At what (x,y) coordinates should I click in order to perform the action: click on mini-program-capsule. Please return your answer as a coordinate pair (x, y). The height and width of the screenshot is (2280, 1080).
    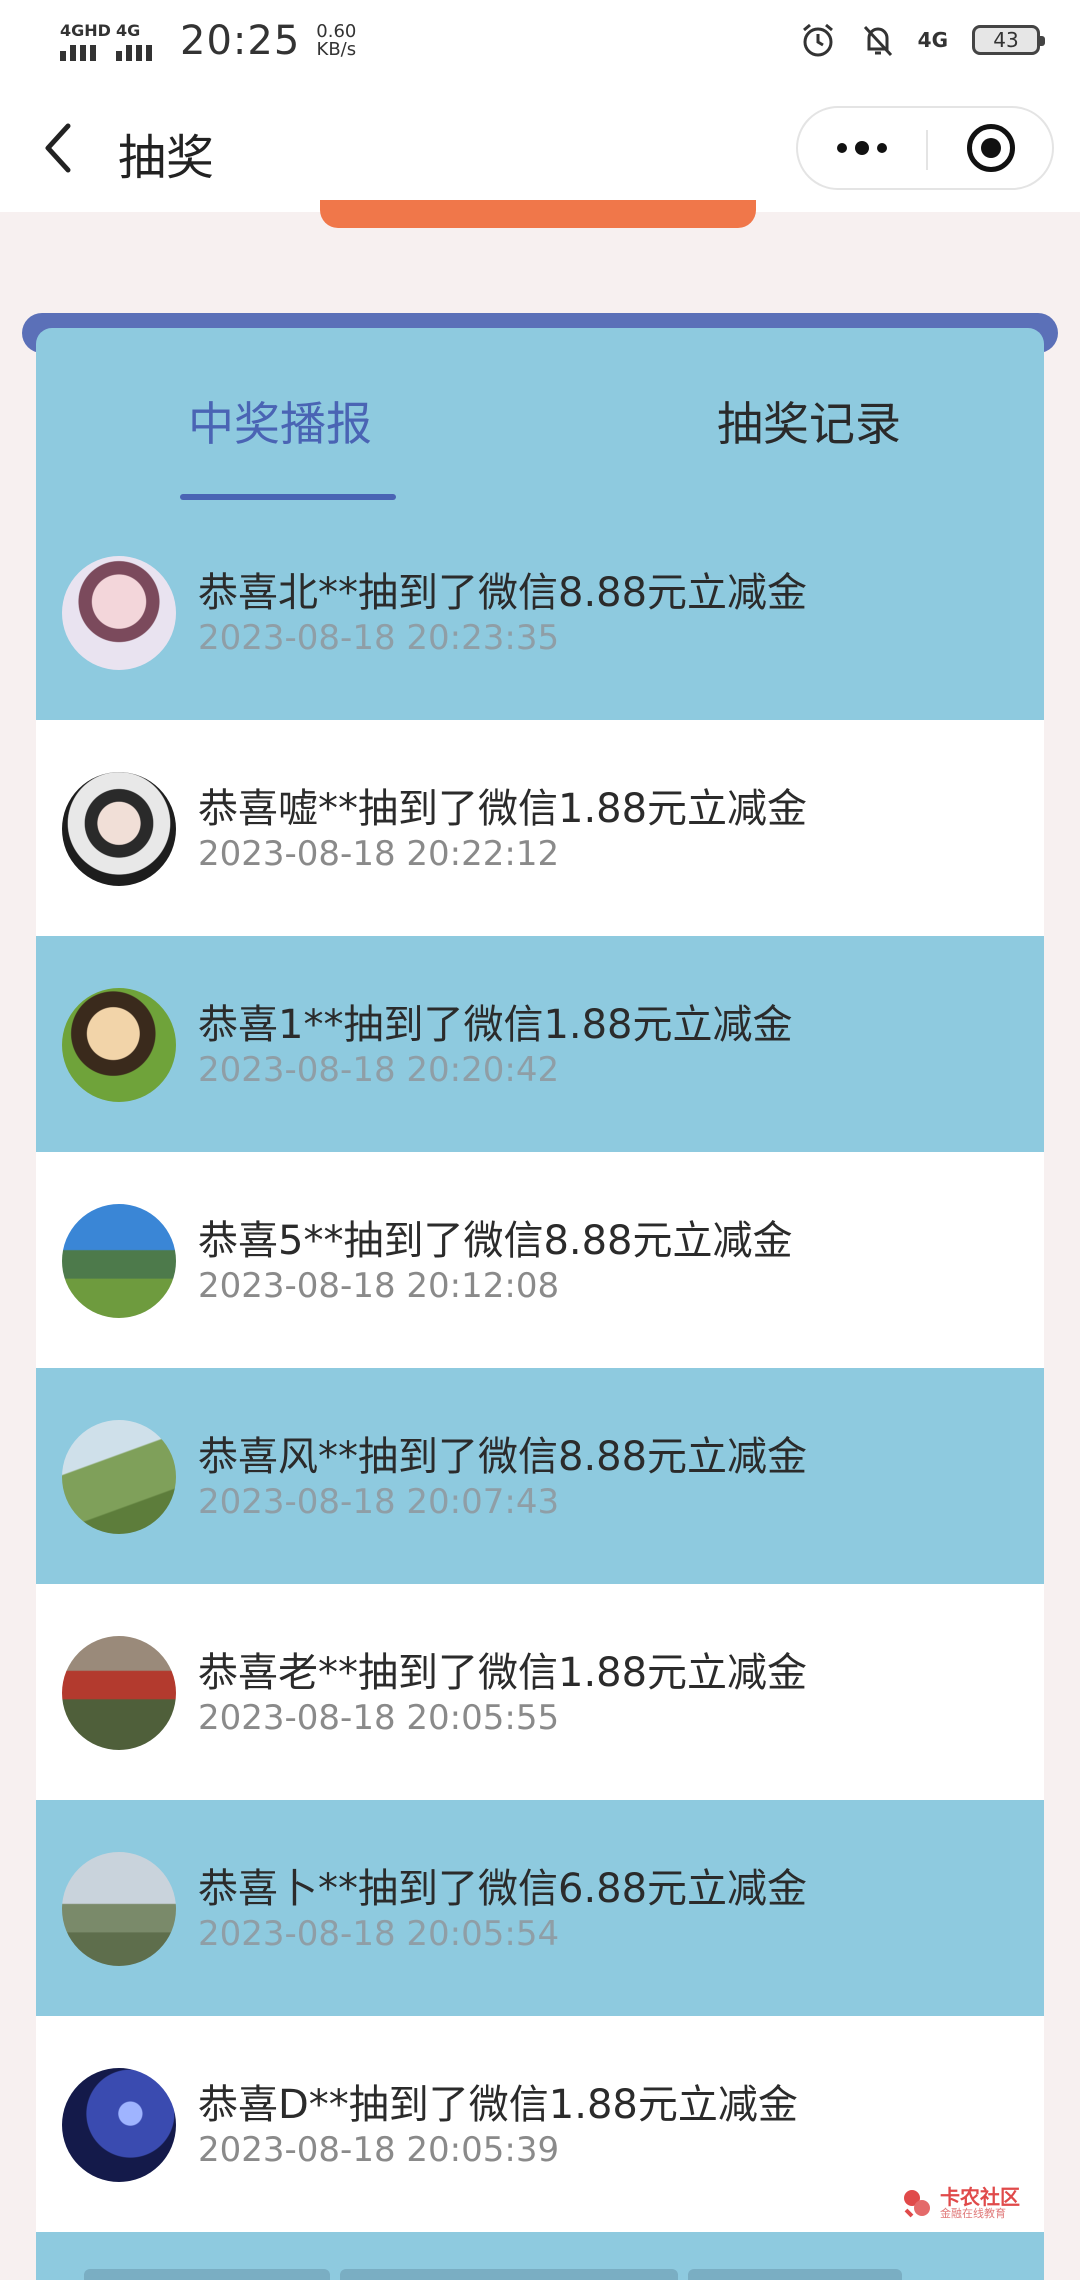
    Looking at the image, I should click on (925, 148).